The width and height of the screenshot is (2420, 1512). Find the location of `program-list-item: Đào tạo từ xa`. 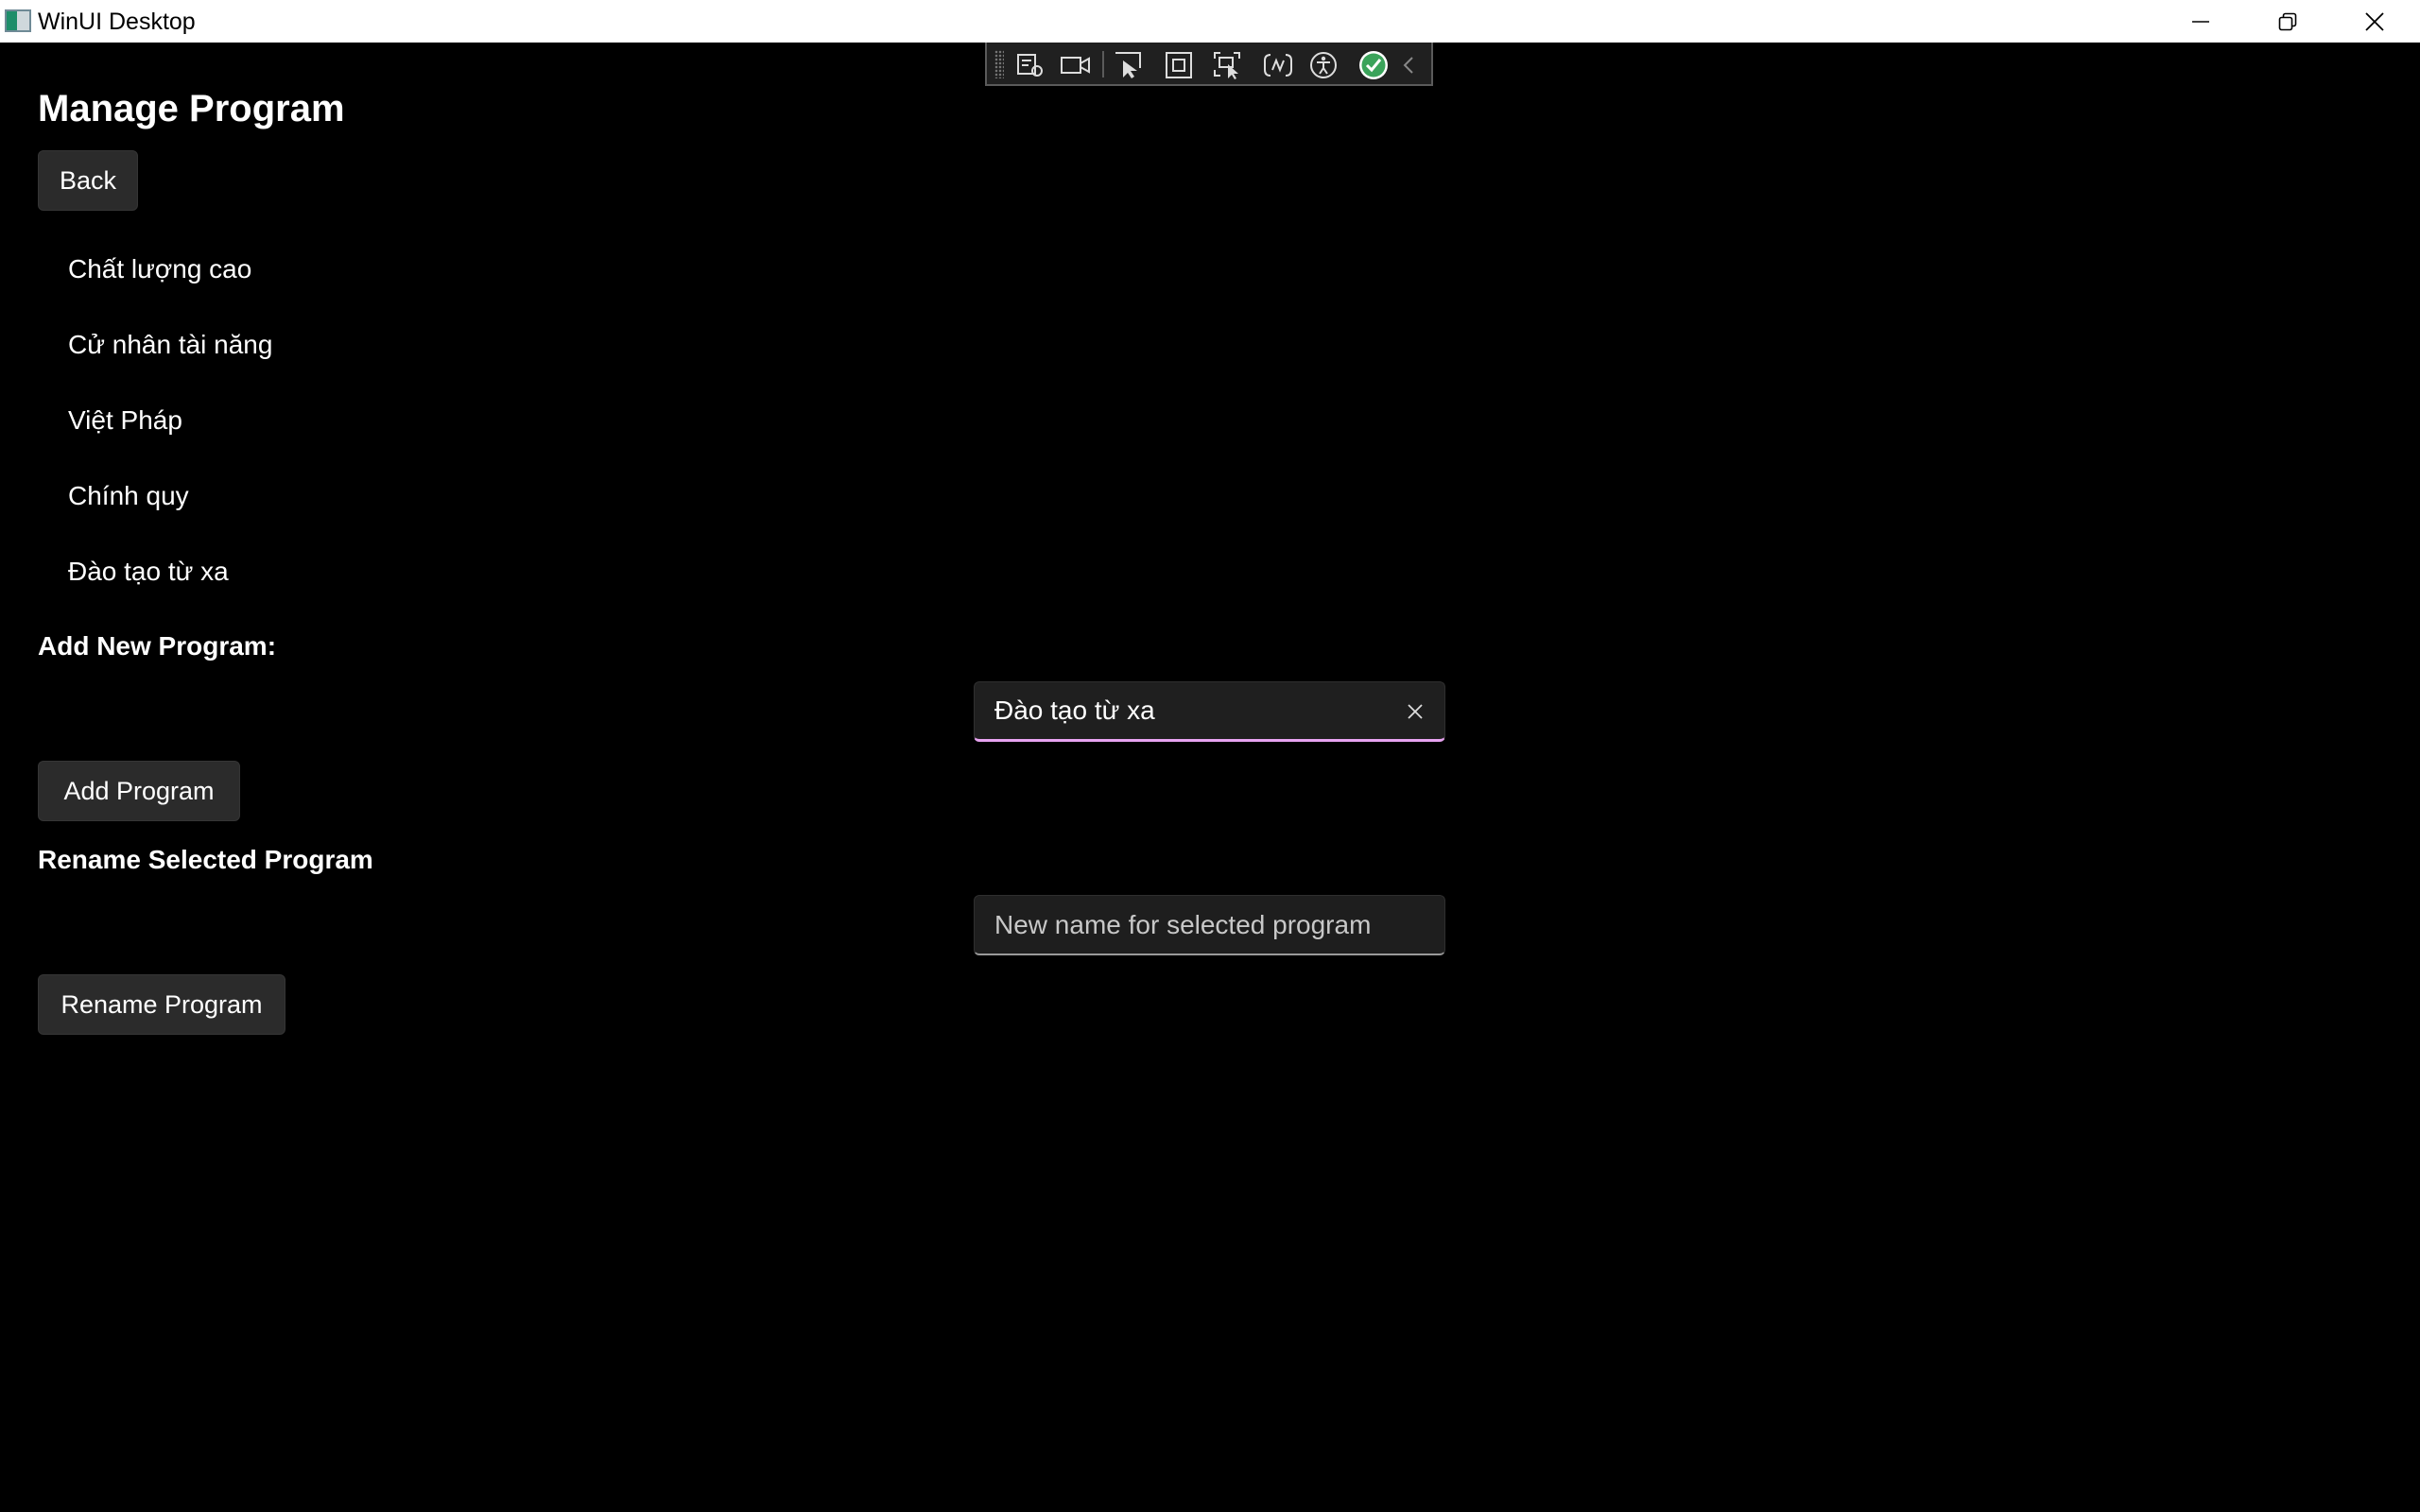

program-list-item: Đào tạo từ xa is located at coordinates (321, 572).